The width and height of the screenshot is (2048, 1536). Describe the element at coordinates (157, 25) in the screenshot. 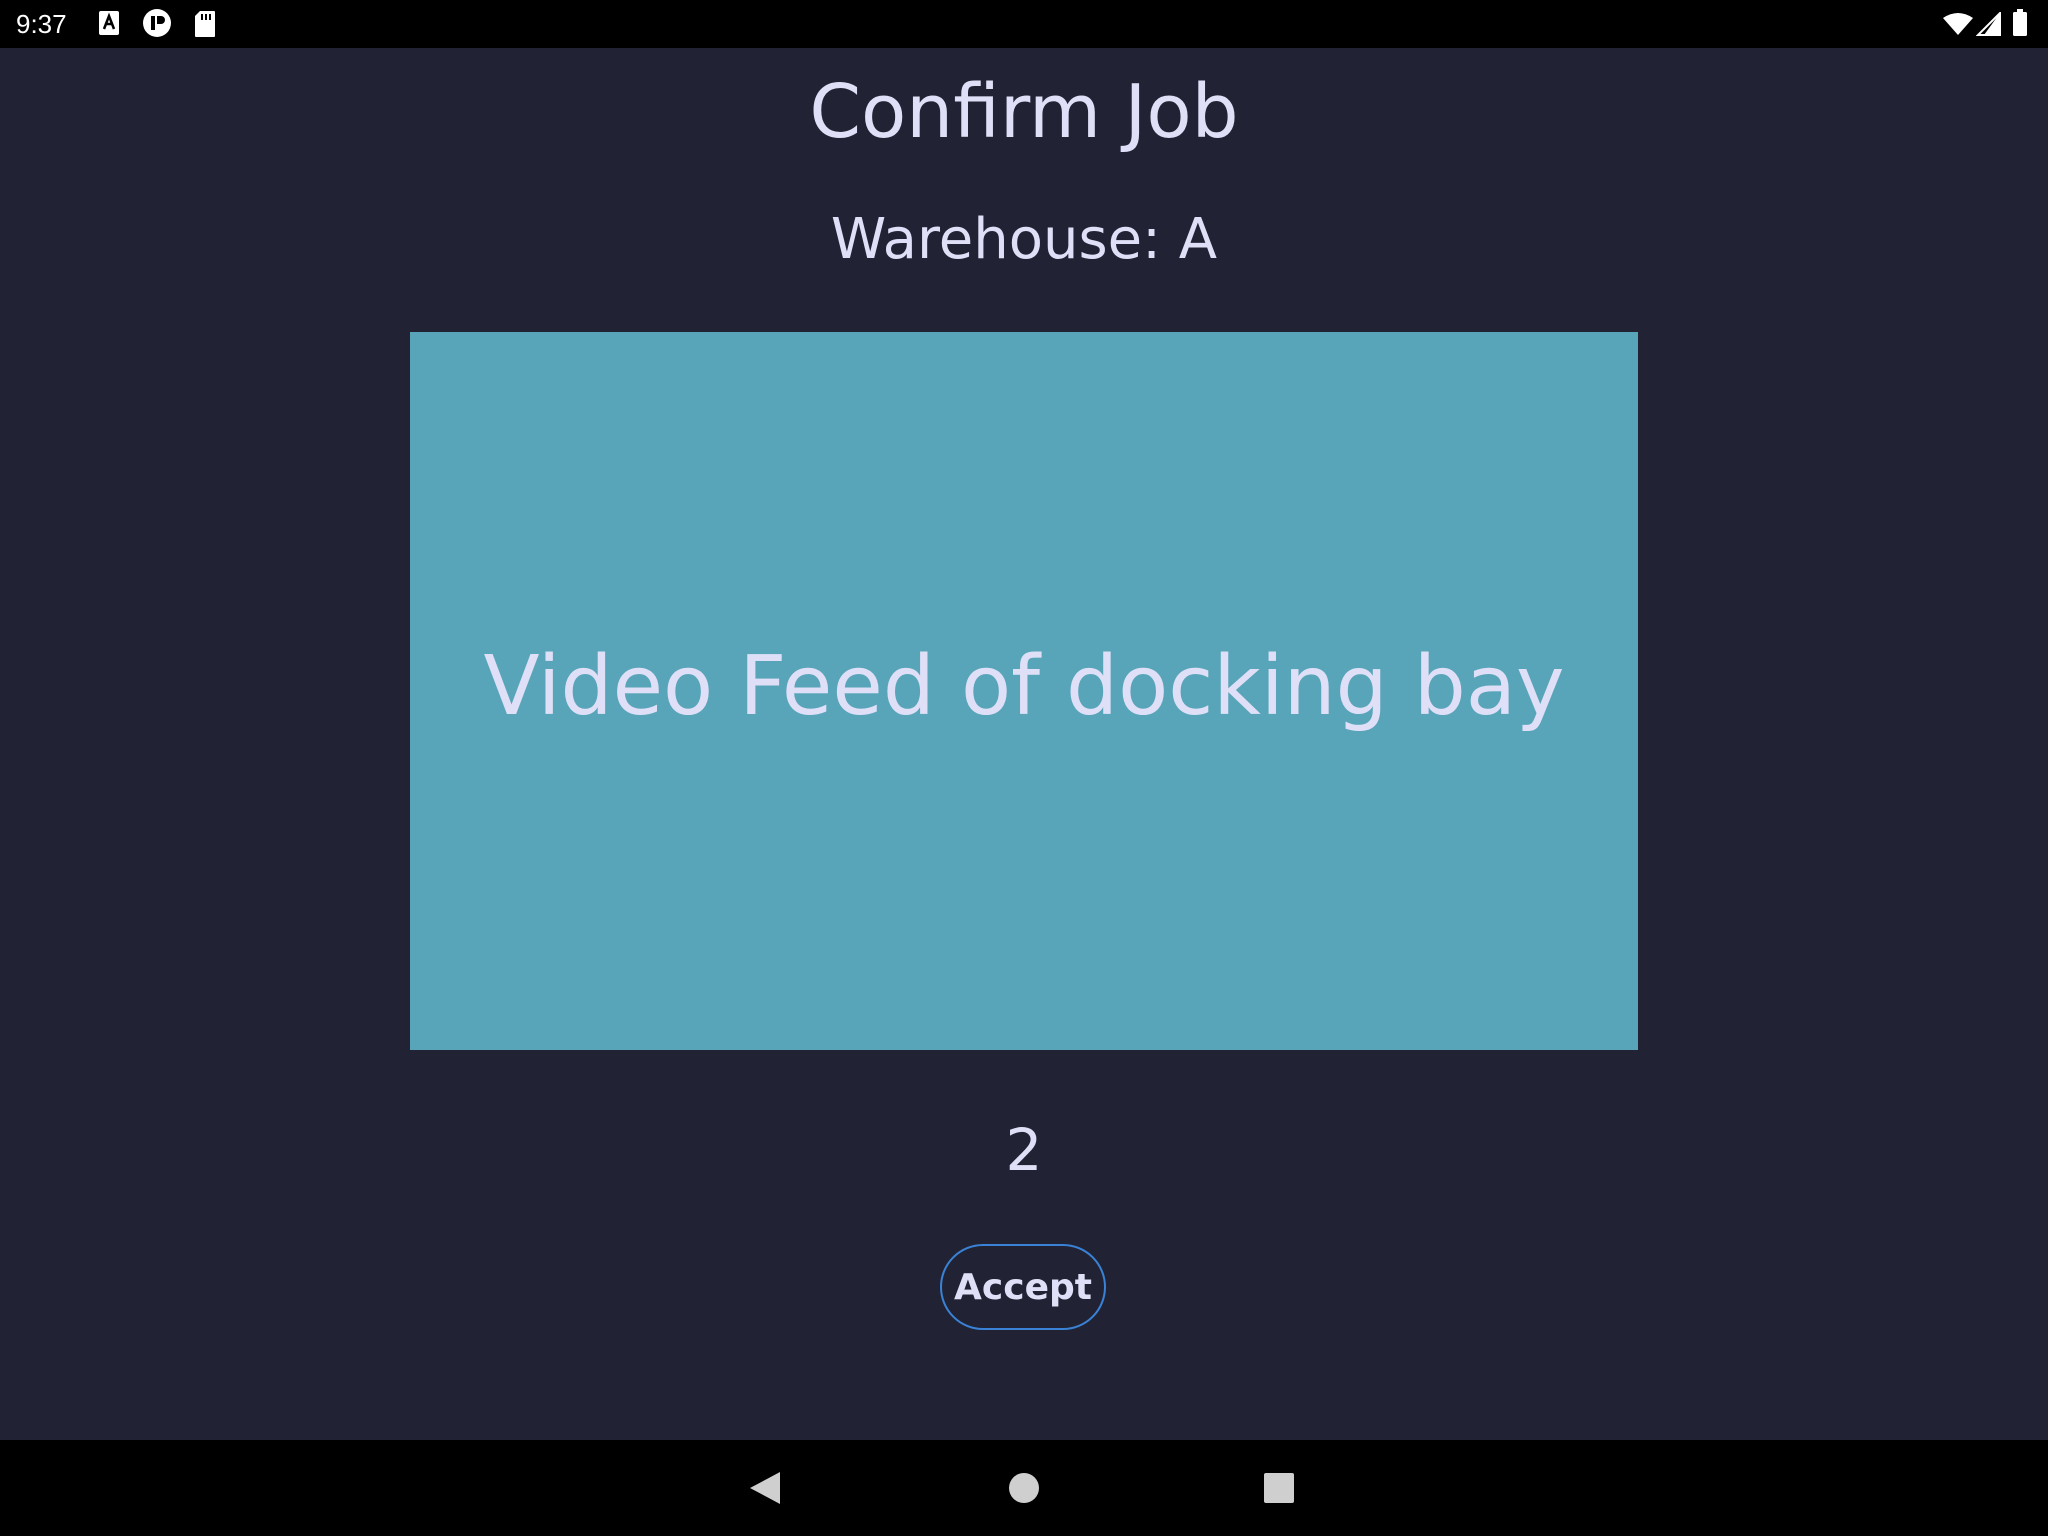

I see `circle-notification-icon` at that location.